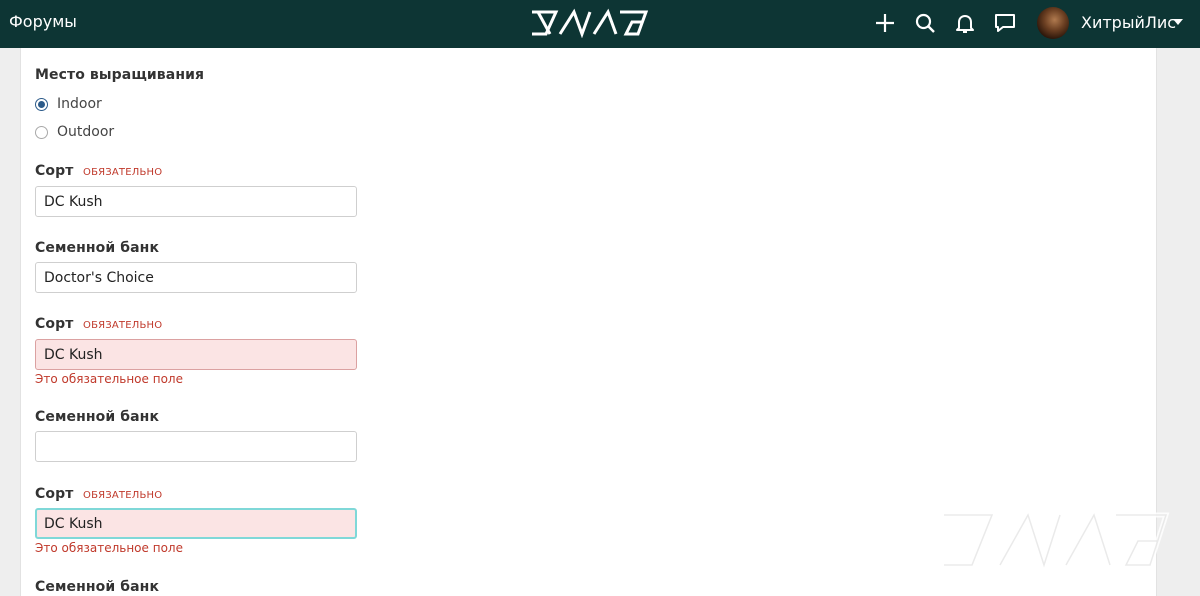  I want to click on avatar, so click(1053, 23).